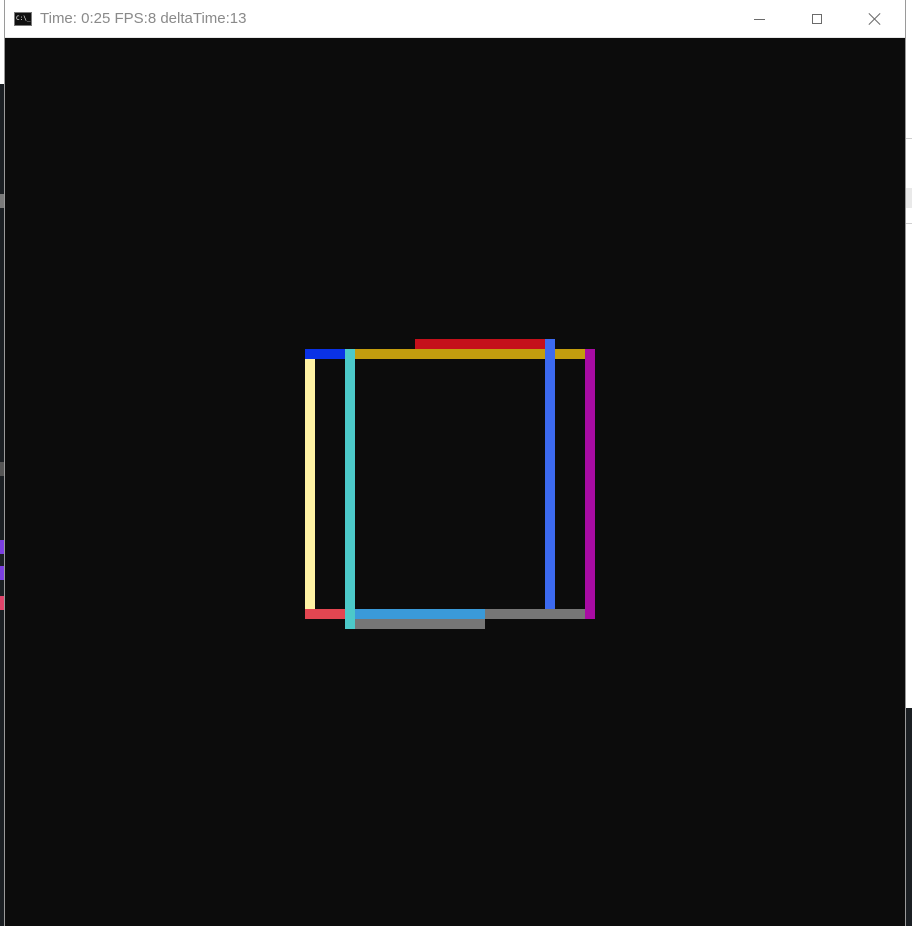 The height and width of the screenshot is (926, 912). Describe the element at coordinates (550, 474) in the screenshot. I see `blue-right-segment` at that location.